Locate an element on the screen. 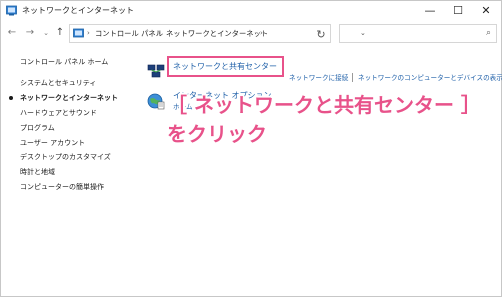  sidebar-item-system-security: システムとセキュリティ is located at coordinates (58, 83).